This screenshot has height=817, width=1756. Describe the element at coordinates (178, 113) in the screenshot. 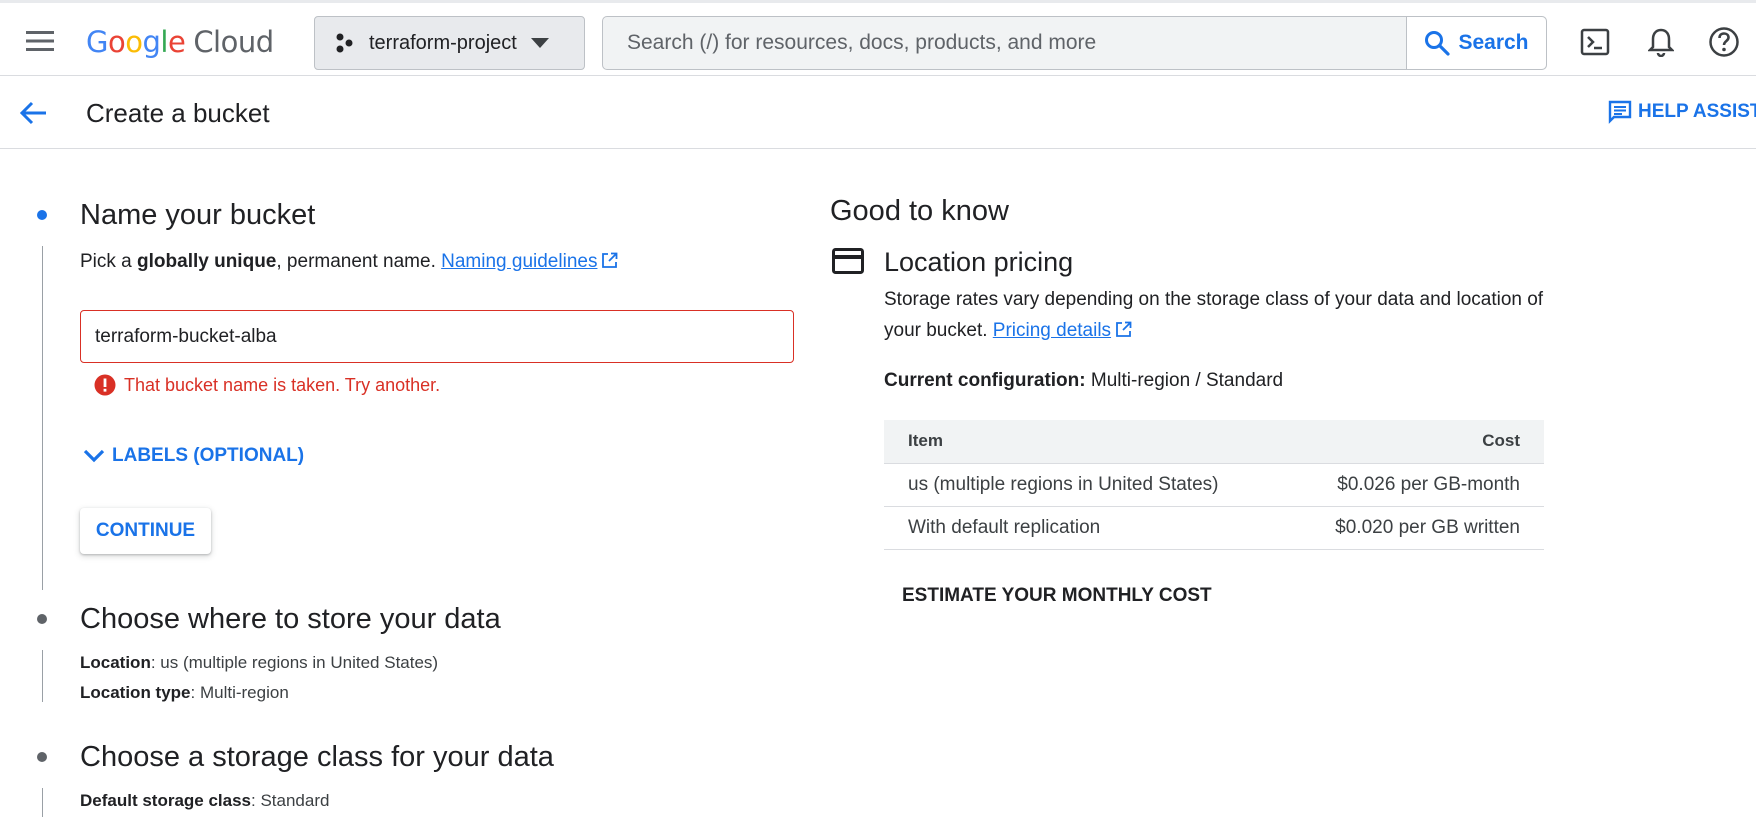

I see `page-title: Create a bucket` at that location.